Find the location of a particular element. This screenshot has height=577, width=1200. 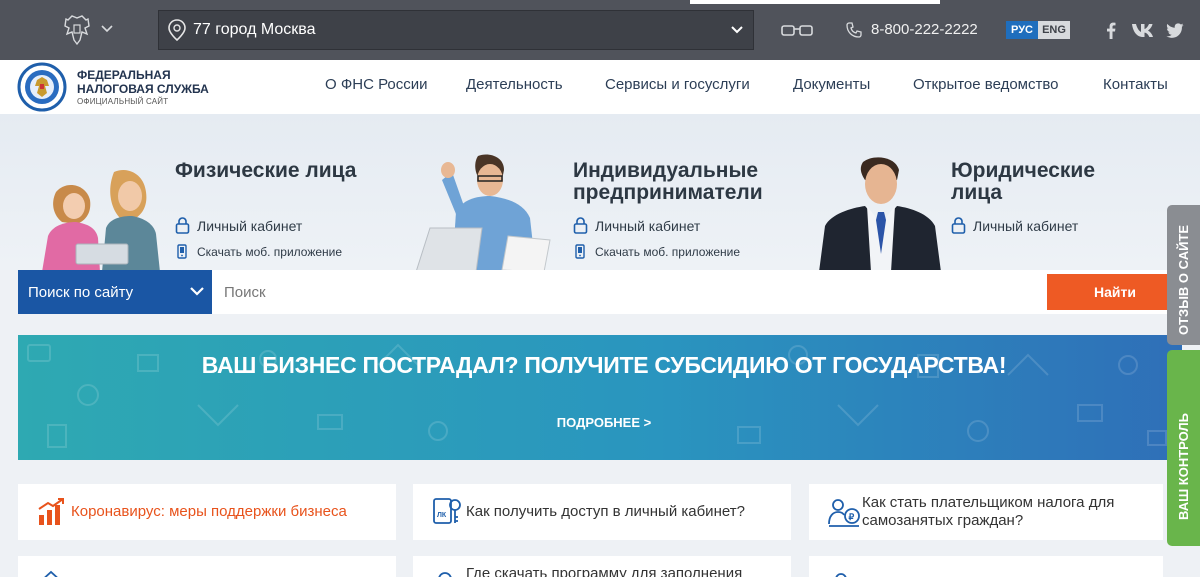

region-label: 77 город Москва is located at coordinates (254, 29).